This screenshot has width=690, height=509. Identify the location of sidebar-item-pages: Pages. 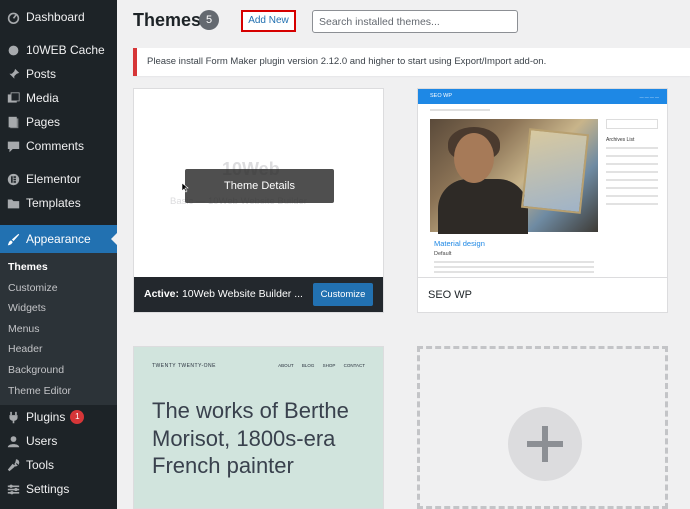
(58, 122).